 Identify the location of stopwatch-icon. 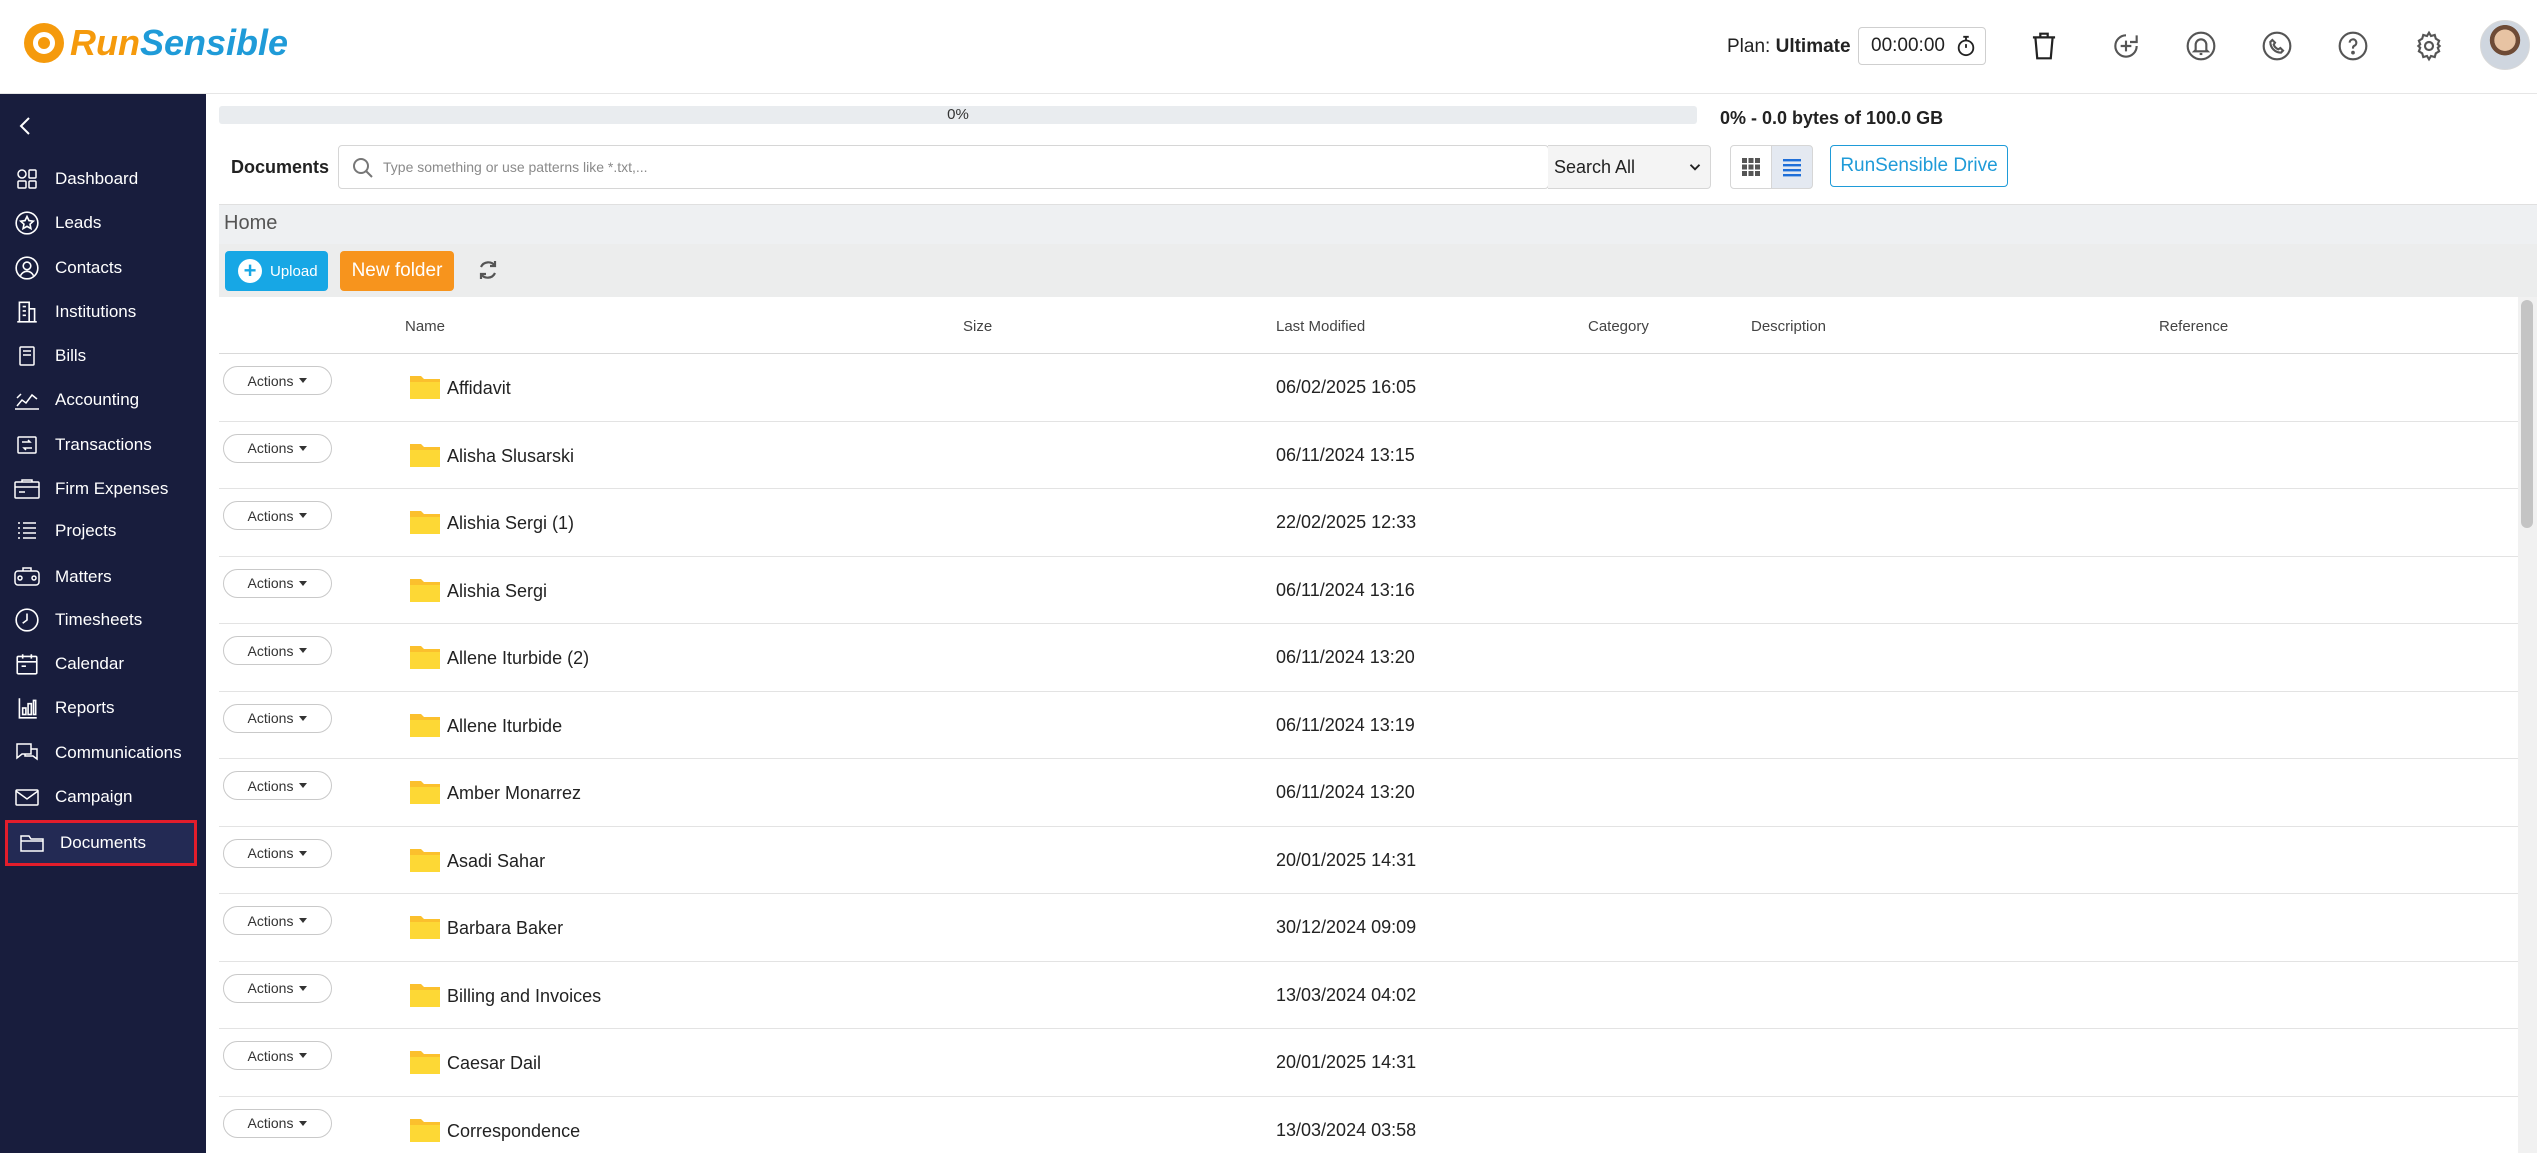
(1966, 46).